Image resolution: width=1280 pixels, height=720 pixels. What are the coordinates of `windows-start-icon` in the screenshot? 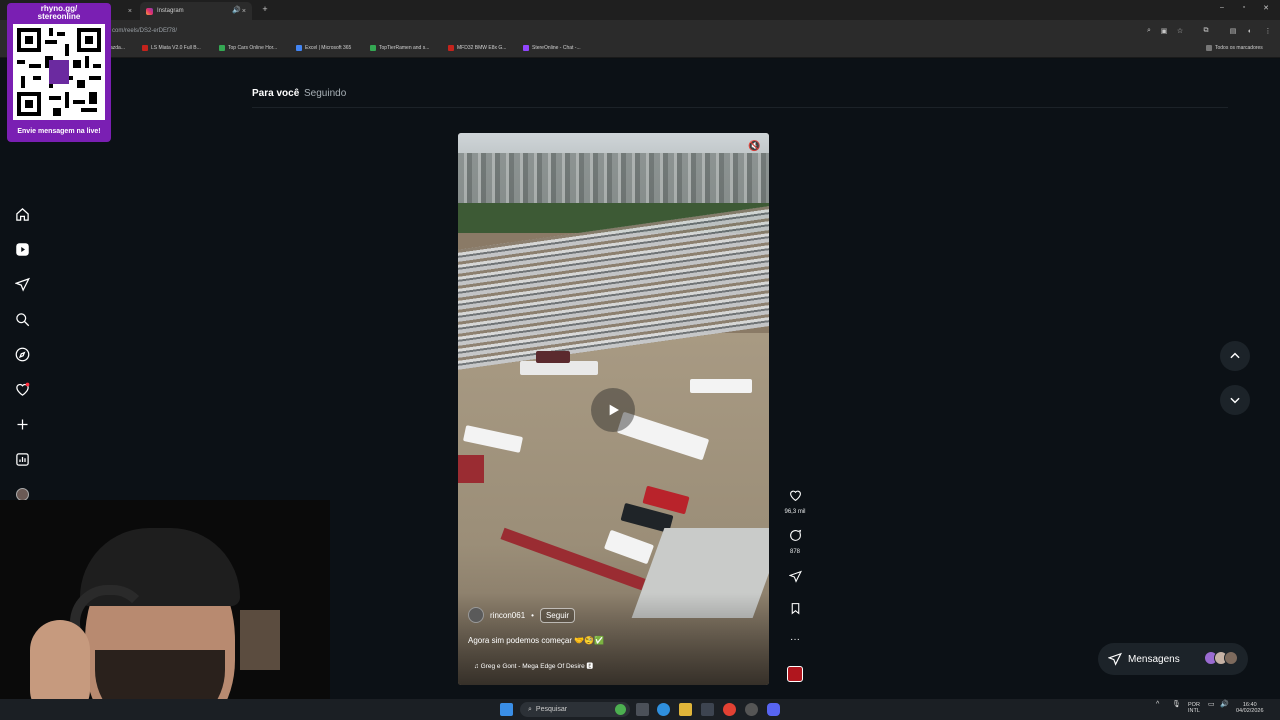 It's located at (506, 709).